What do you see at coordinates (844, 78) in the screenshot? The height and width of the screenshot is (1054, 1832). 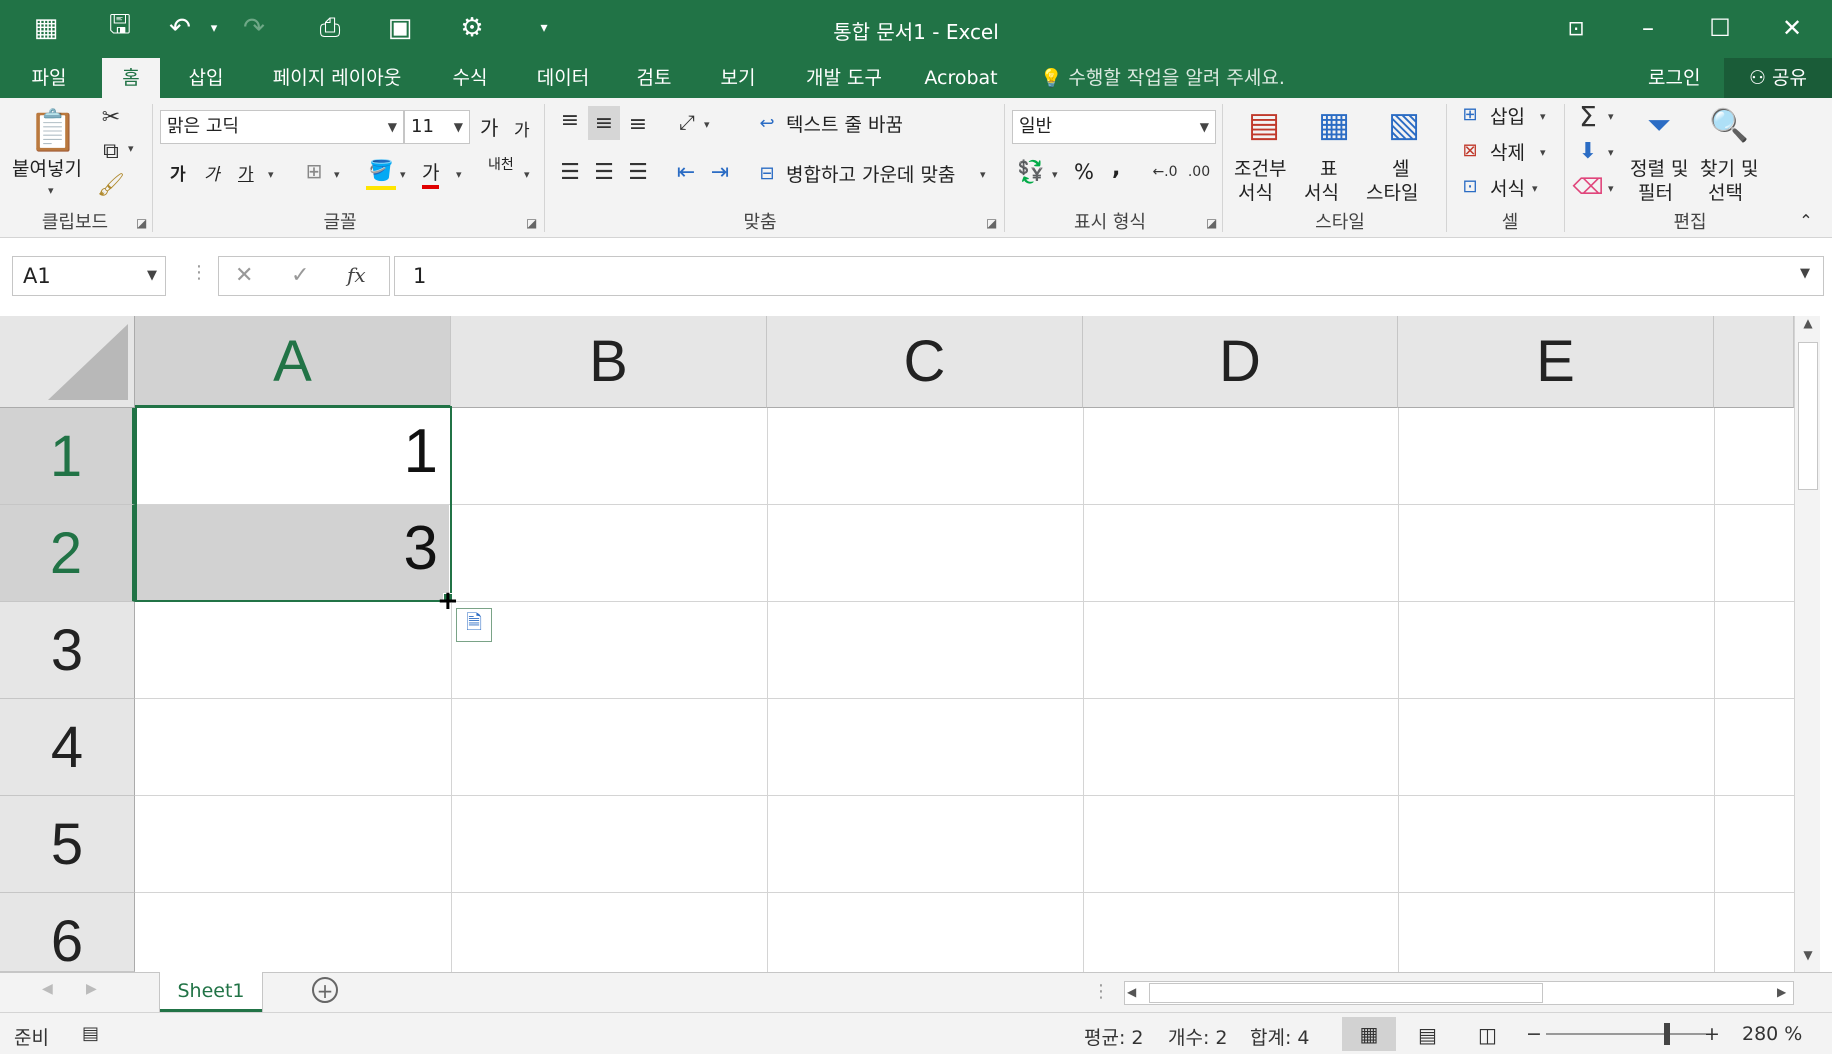 I see `tab-developer: 개발 도구` at bounding box center [844, 78].